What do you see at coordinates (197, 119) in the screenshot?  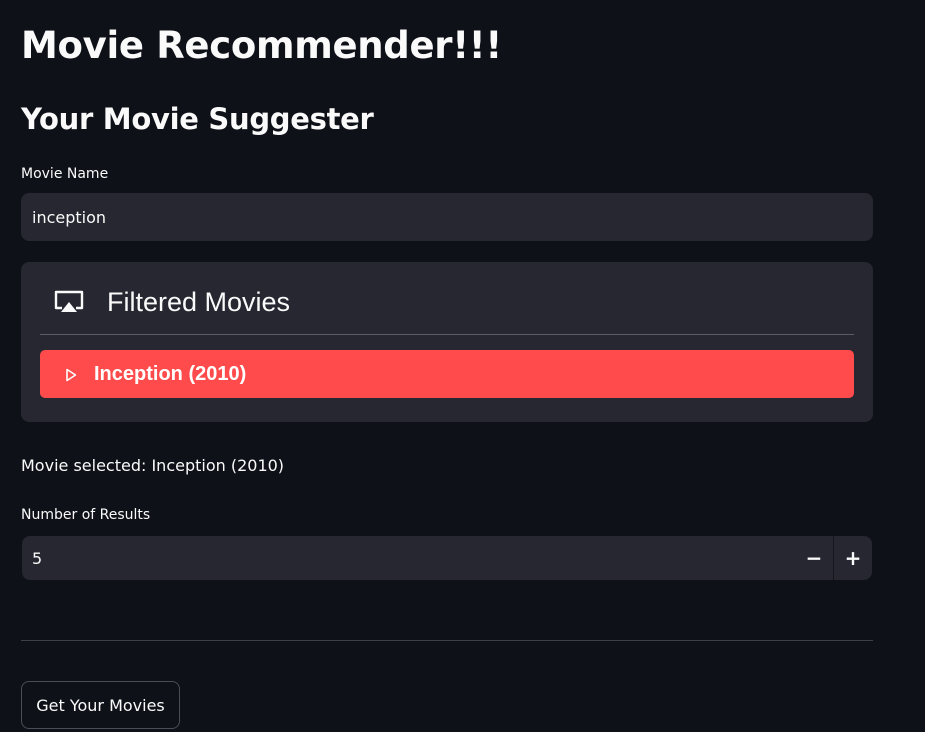 I see `page-subtitle: Your Movie Suggester` at bounding box center [197, 119].